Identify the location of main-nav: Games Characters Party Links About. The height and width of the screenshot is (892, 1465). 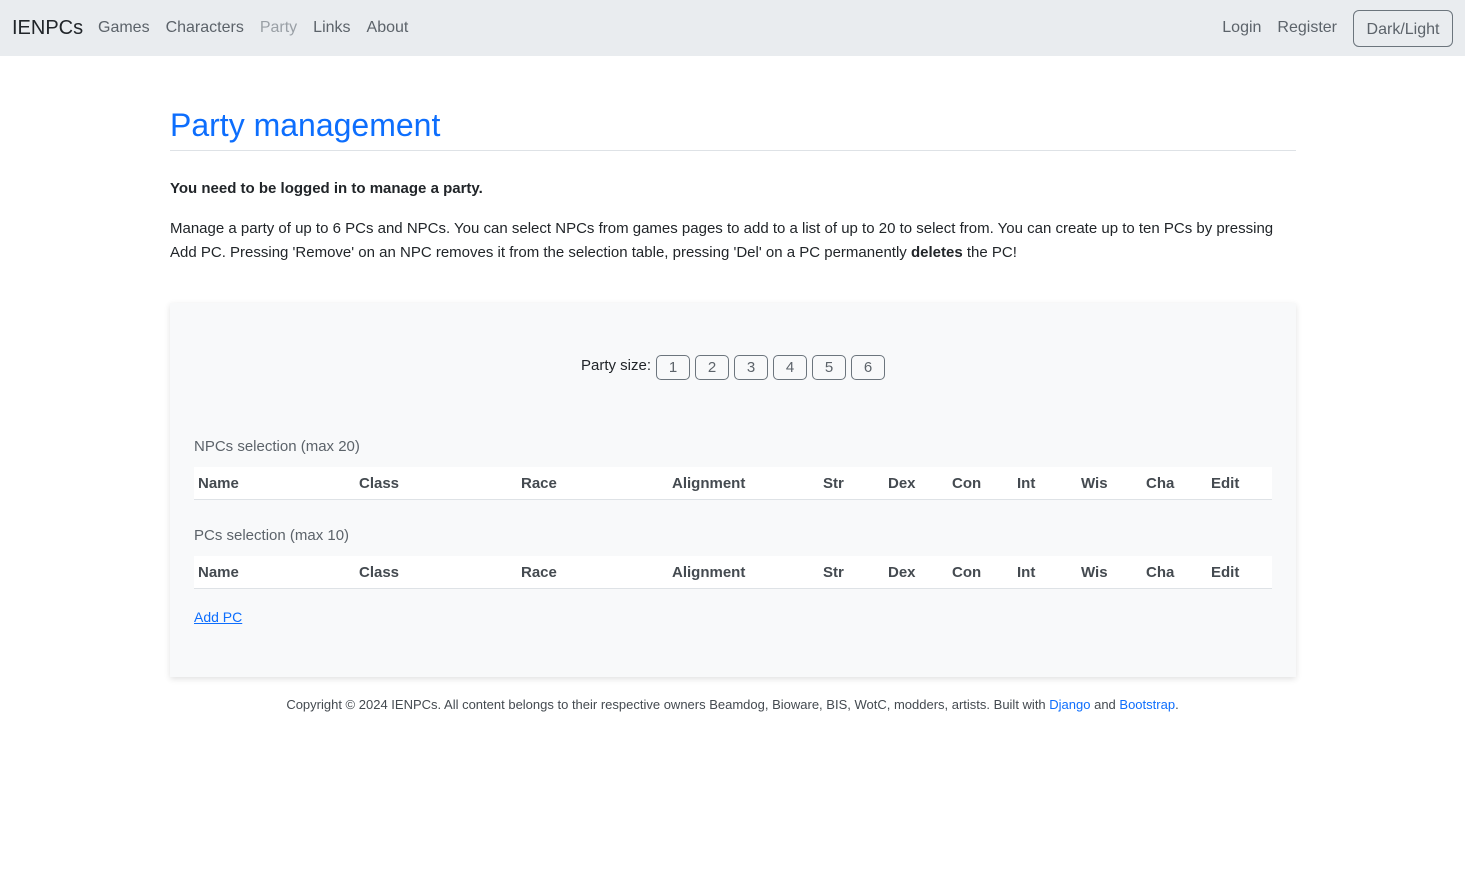
(253, 28).